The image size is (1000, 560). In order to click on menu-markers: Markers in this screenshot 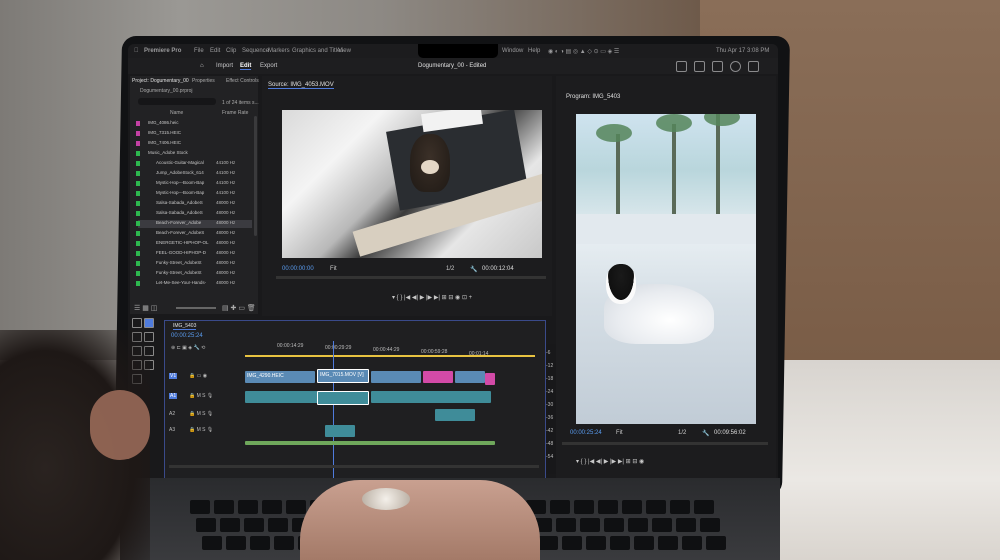, I will do `click(279, 51)`.